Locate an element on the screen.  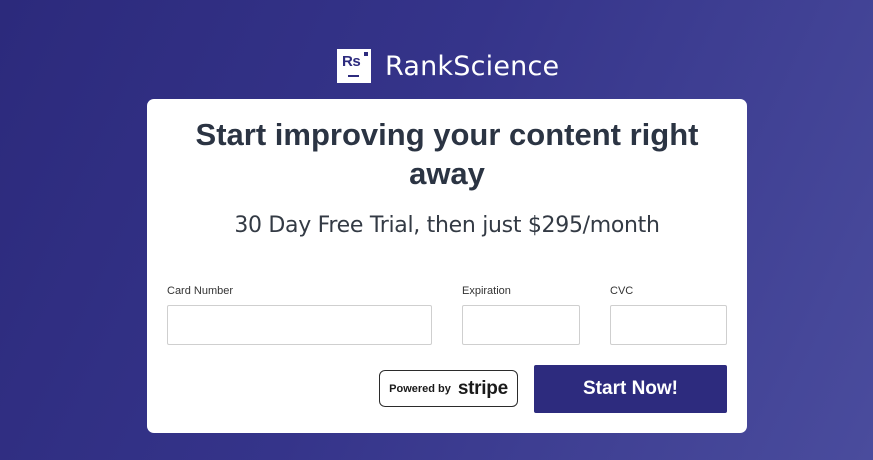
logo-dot is located at coordinates (366, 54).